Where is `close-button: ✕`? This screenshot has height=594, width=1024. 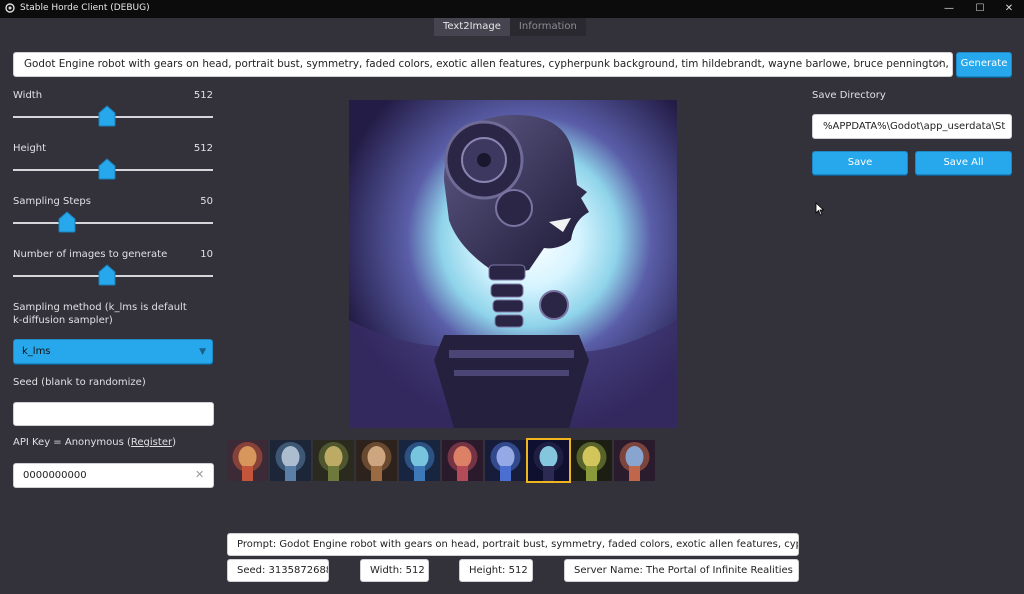
close-button: ✕ is located at coordinates (1009, 9).